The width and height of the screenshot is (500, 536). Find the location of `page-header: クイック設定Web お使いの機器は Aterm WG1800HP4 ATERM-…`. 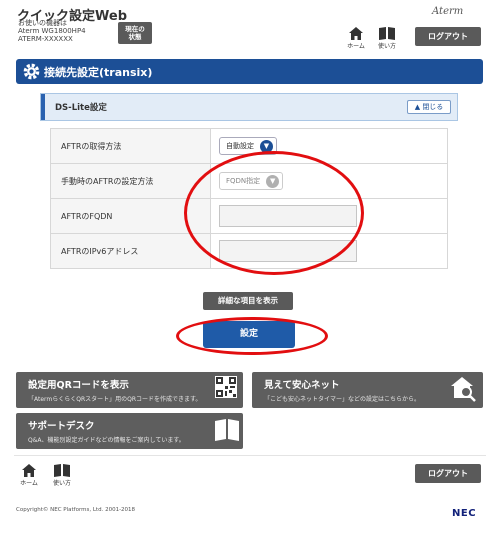

page-header: クイック設定Web お使いの機器は Aterm WG1800HP4 ATERM-… is located at coordinates (250, 28).